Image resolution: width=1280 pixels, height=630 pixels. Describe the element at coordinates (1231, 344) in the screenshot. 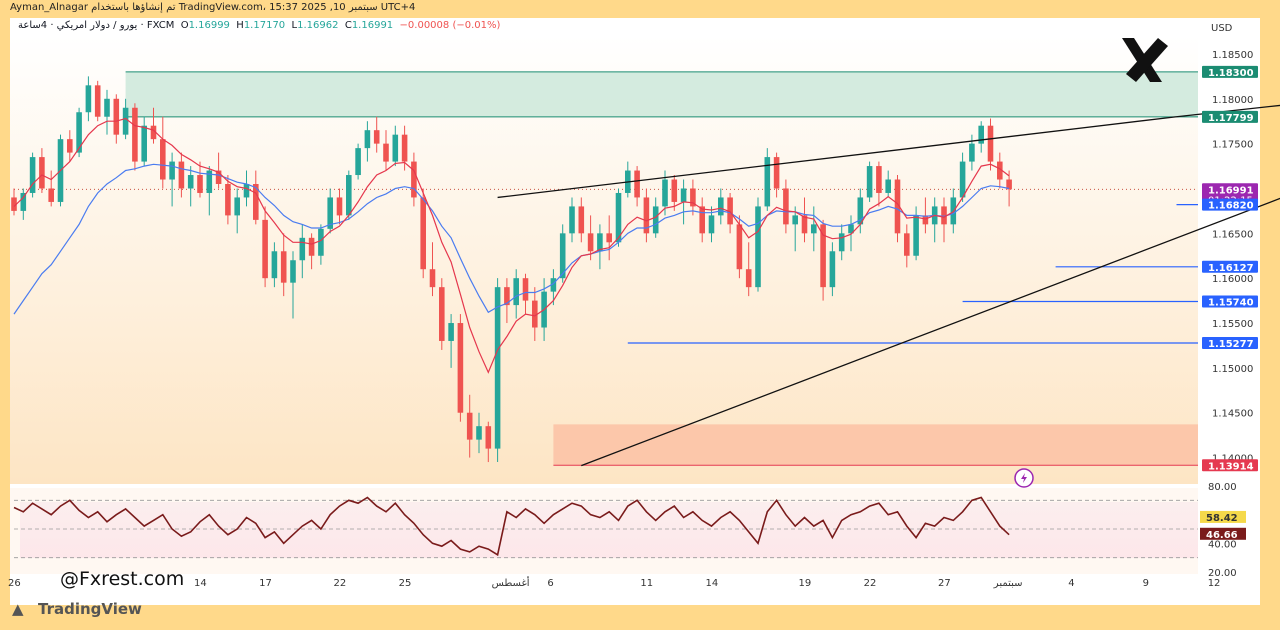

I see `price-label: 1.15277` at that location.